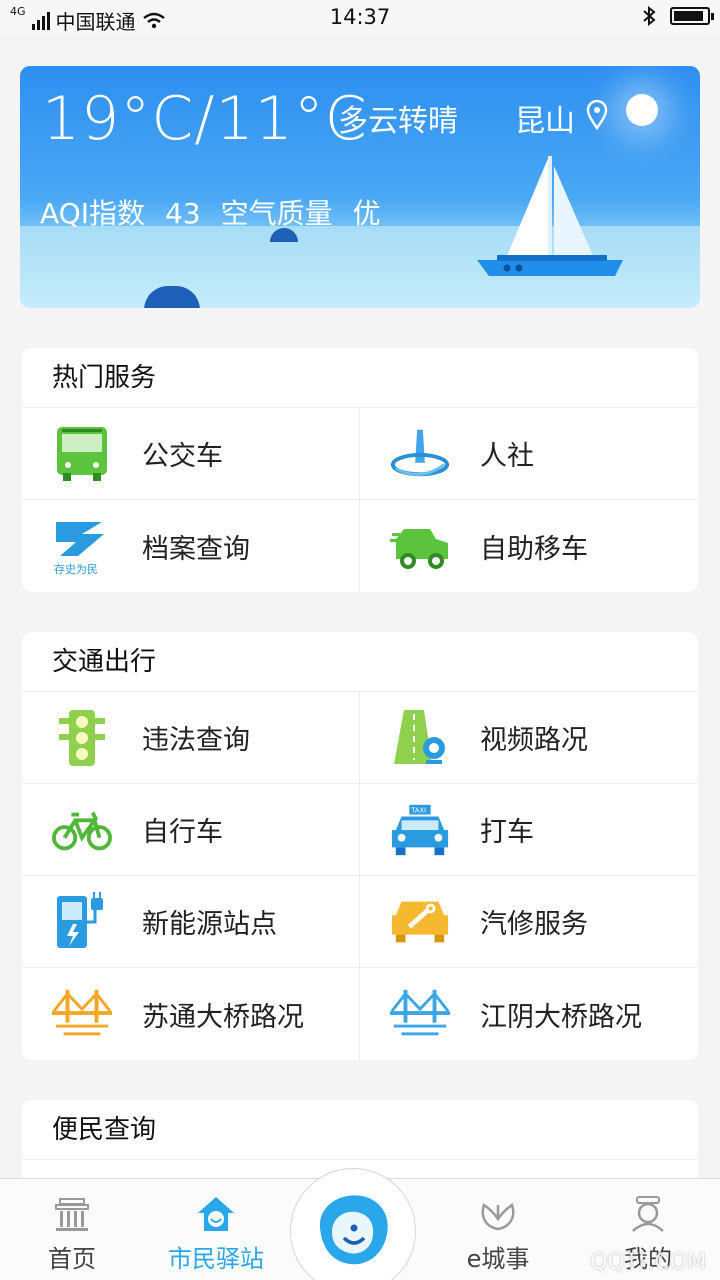 The image size is (720, 1280). Describe the element at coordinates (82, 546) in the screenshot. I see `archive-icon: 存史为民` at that location.